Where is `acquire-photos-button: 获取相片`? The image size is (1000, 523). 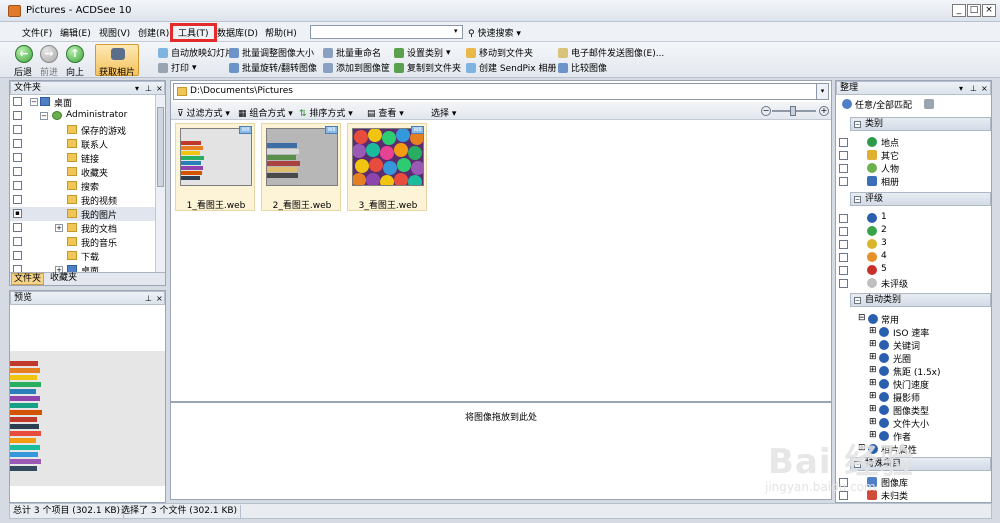
acquire-photos-button: 获取相片 is located at coordinates (117, 61).